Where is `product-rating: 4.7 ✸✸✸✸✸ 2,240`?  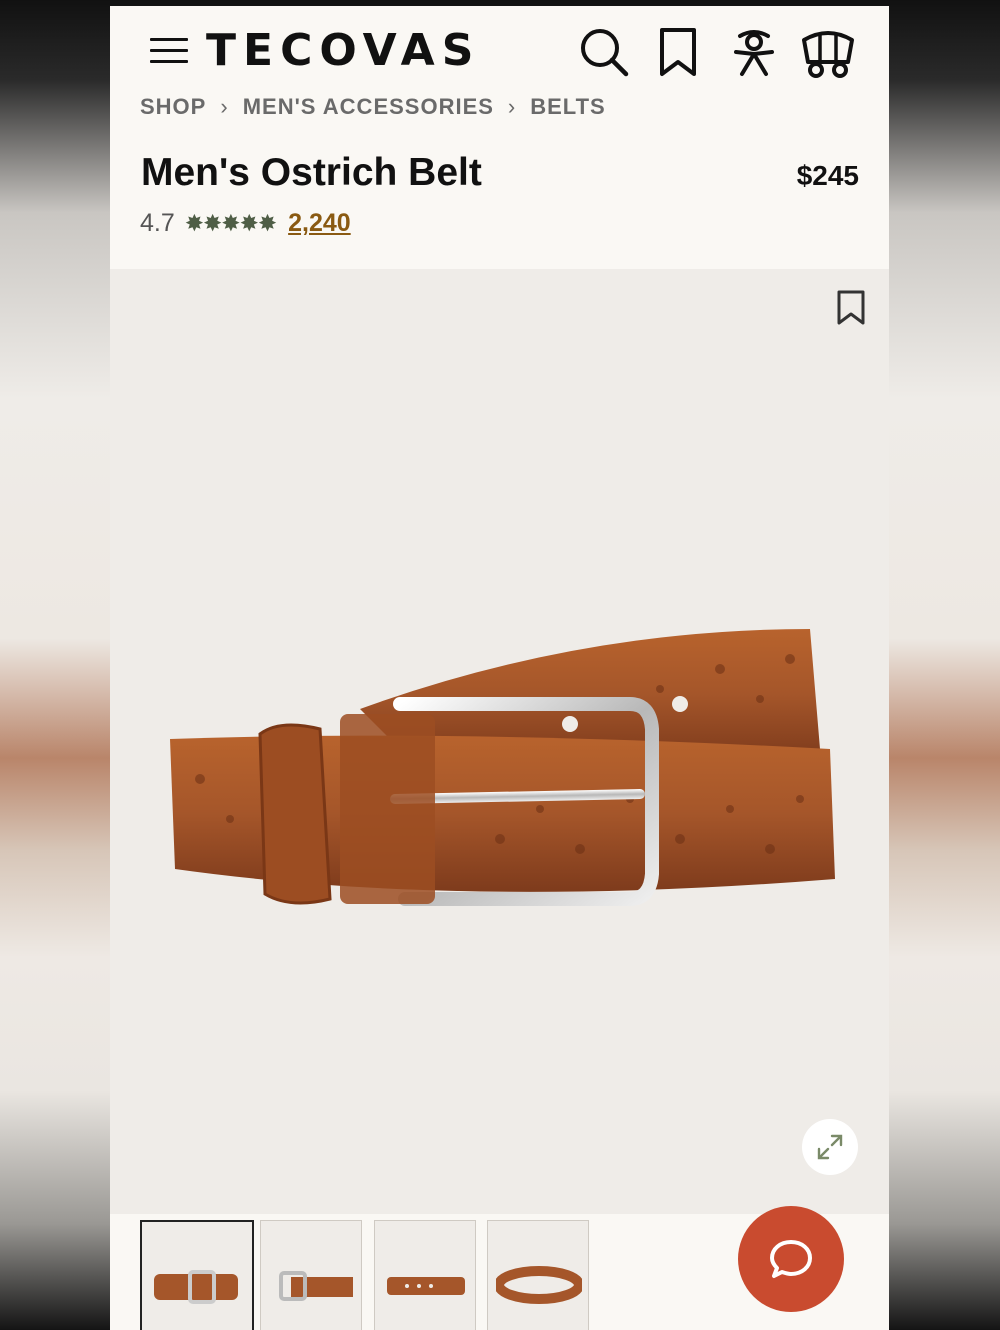
product-rating: 4.7 ✸✸✸✸✸ 2,240 is located at coordinates (245, 223).